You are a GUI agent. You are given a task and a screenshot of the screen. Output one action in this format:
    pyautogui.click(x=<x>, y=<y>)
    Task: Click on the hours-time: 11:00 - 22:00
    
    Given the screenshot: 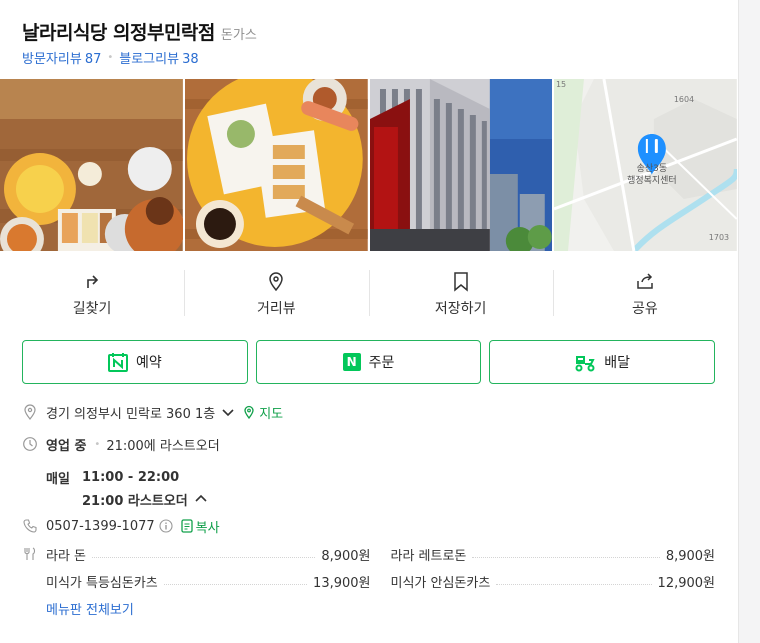 What is the action you would take?
    pyautogui.click(x=131, y=477)
    